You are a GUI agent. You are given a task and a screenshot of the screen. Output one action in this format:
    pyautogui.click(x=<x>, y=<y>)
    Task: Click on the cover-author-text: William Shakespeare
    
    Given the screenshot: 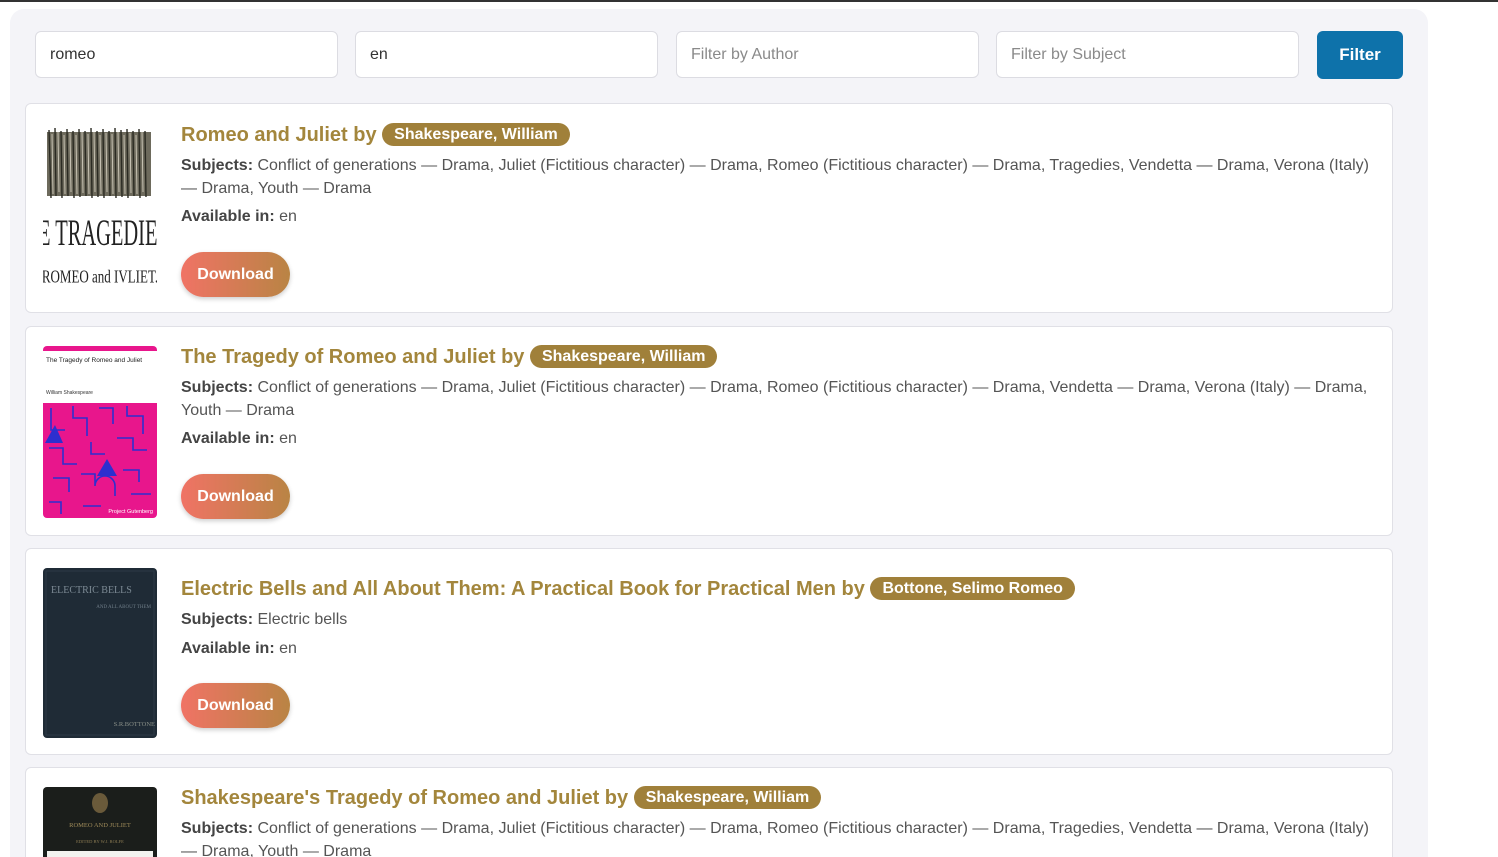 What is the action you would take?
    pyautogui.click(x=69, y=393)
    